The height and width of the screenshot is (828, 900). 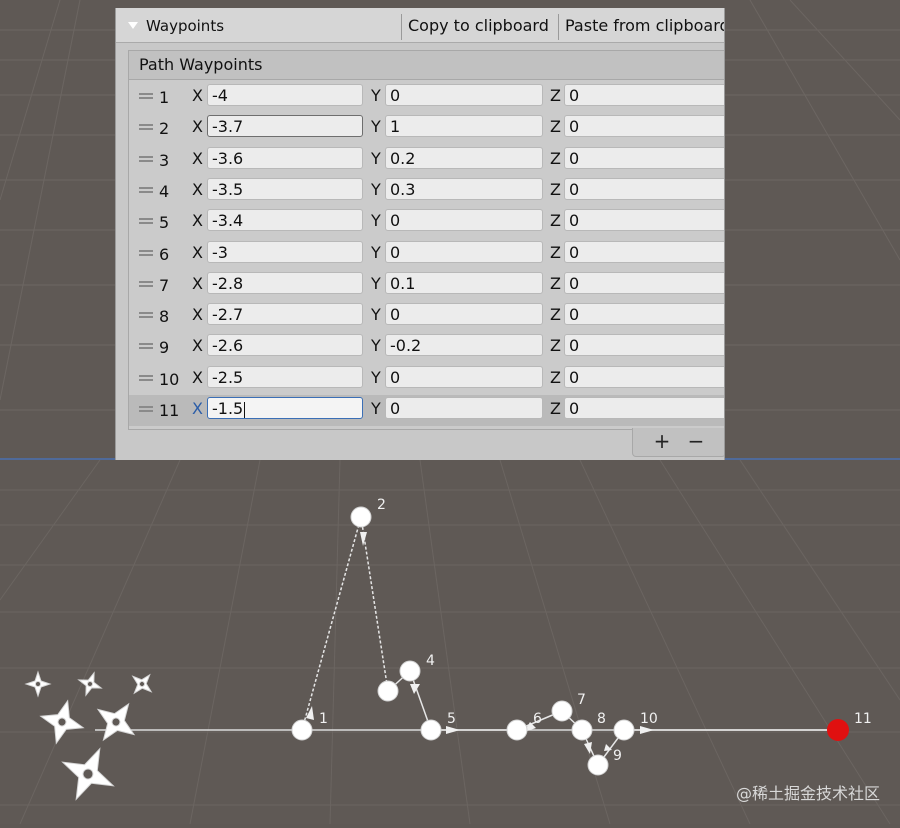 I want to click on waypoint-row: 2 X -3.7 Y 1 Z 0, so click(x=426, y=128).